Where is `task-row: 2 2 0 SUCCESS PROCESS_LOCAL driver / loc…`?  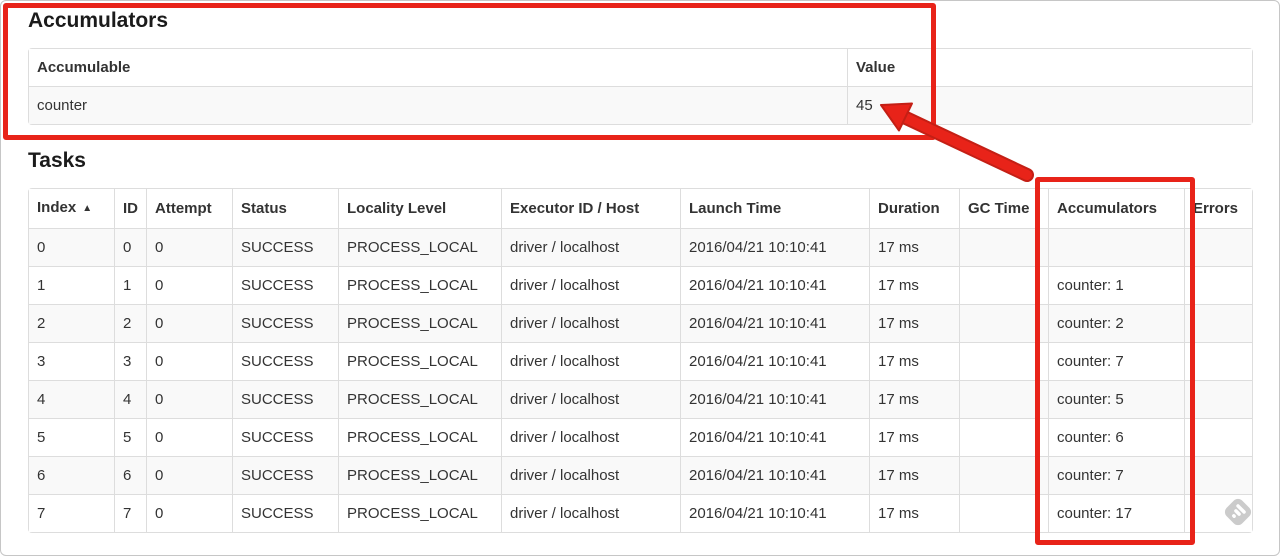
task-row: 2 2 0 SUCCESS PROCESS_LOCAL driver / loc… is located at coordinates (640, 323).